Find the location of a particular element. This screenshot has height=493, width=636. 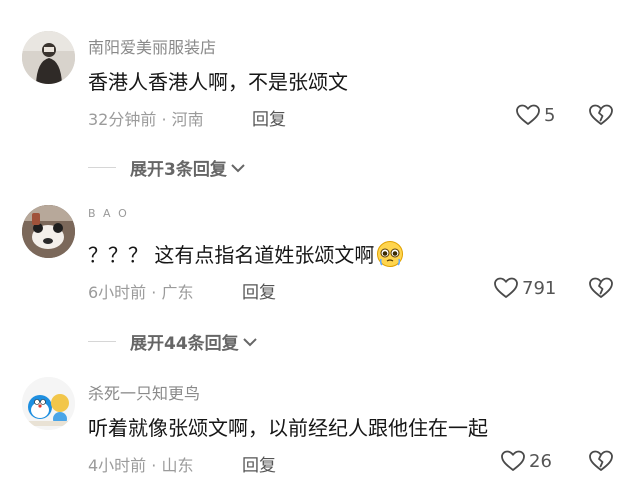

expand-replies-label: 展开3条回复 is located at coordinates (178, 170).